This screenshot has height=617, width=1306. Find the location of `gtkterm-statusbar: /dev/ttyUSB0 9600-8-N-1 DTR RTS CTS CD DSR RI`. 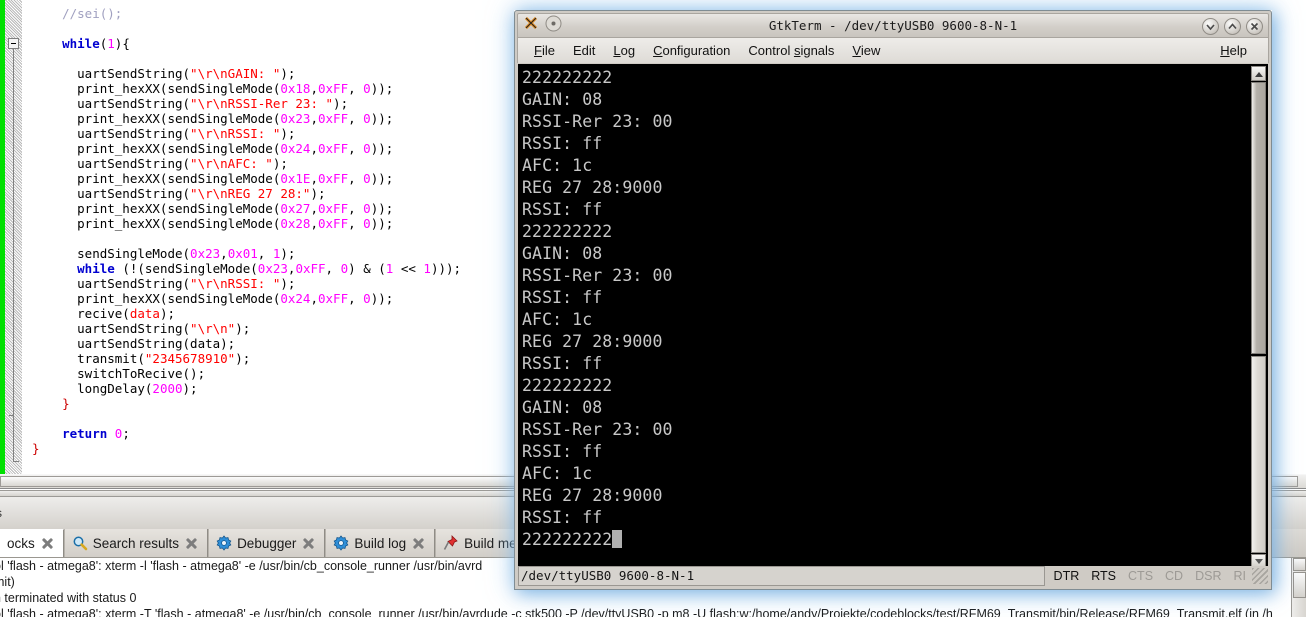

gtkterm-statusbar: /dev/ttyUSB0 9600-8-N-1 DTR RTS CTS CD DSR RI is located at coordinates (893, 576).